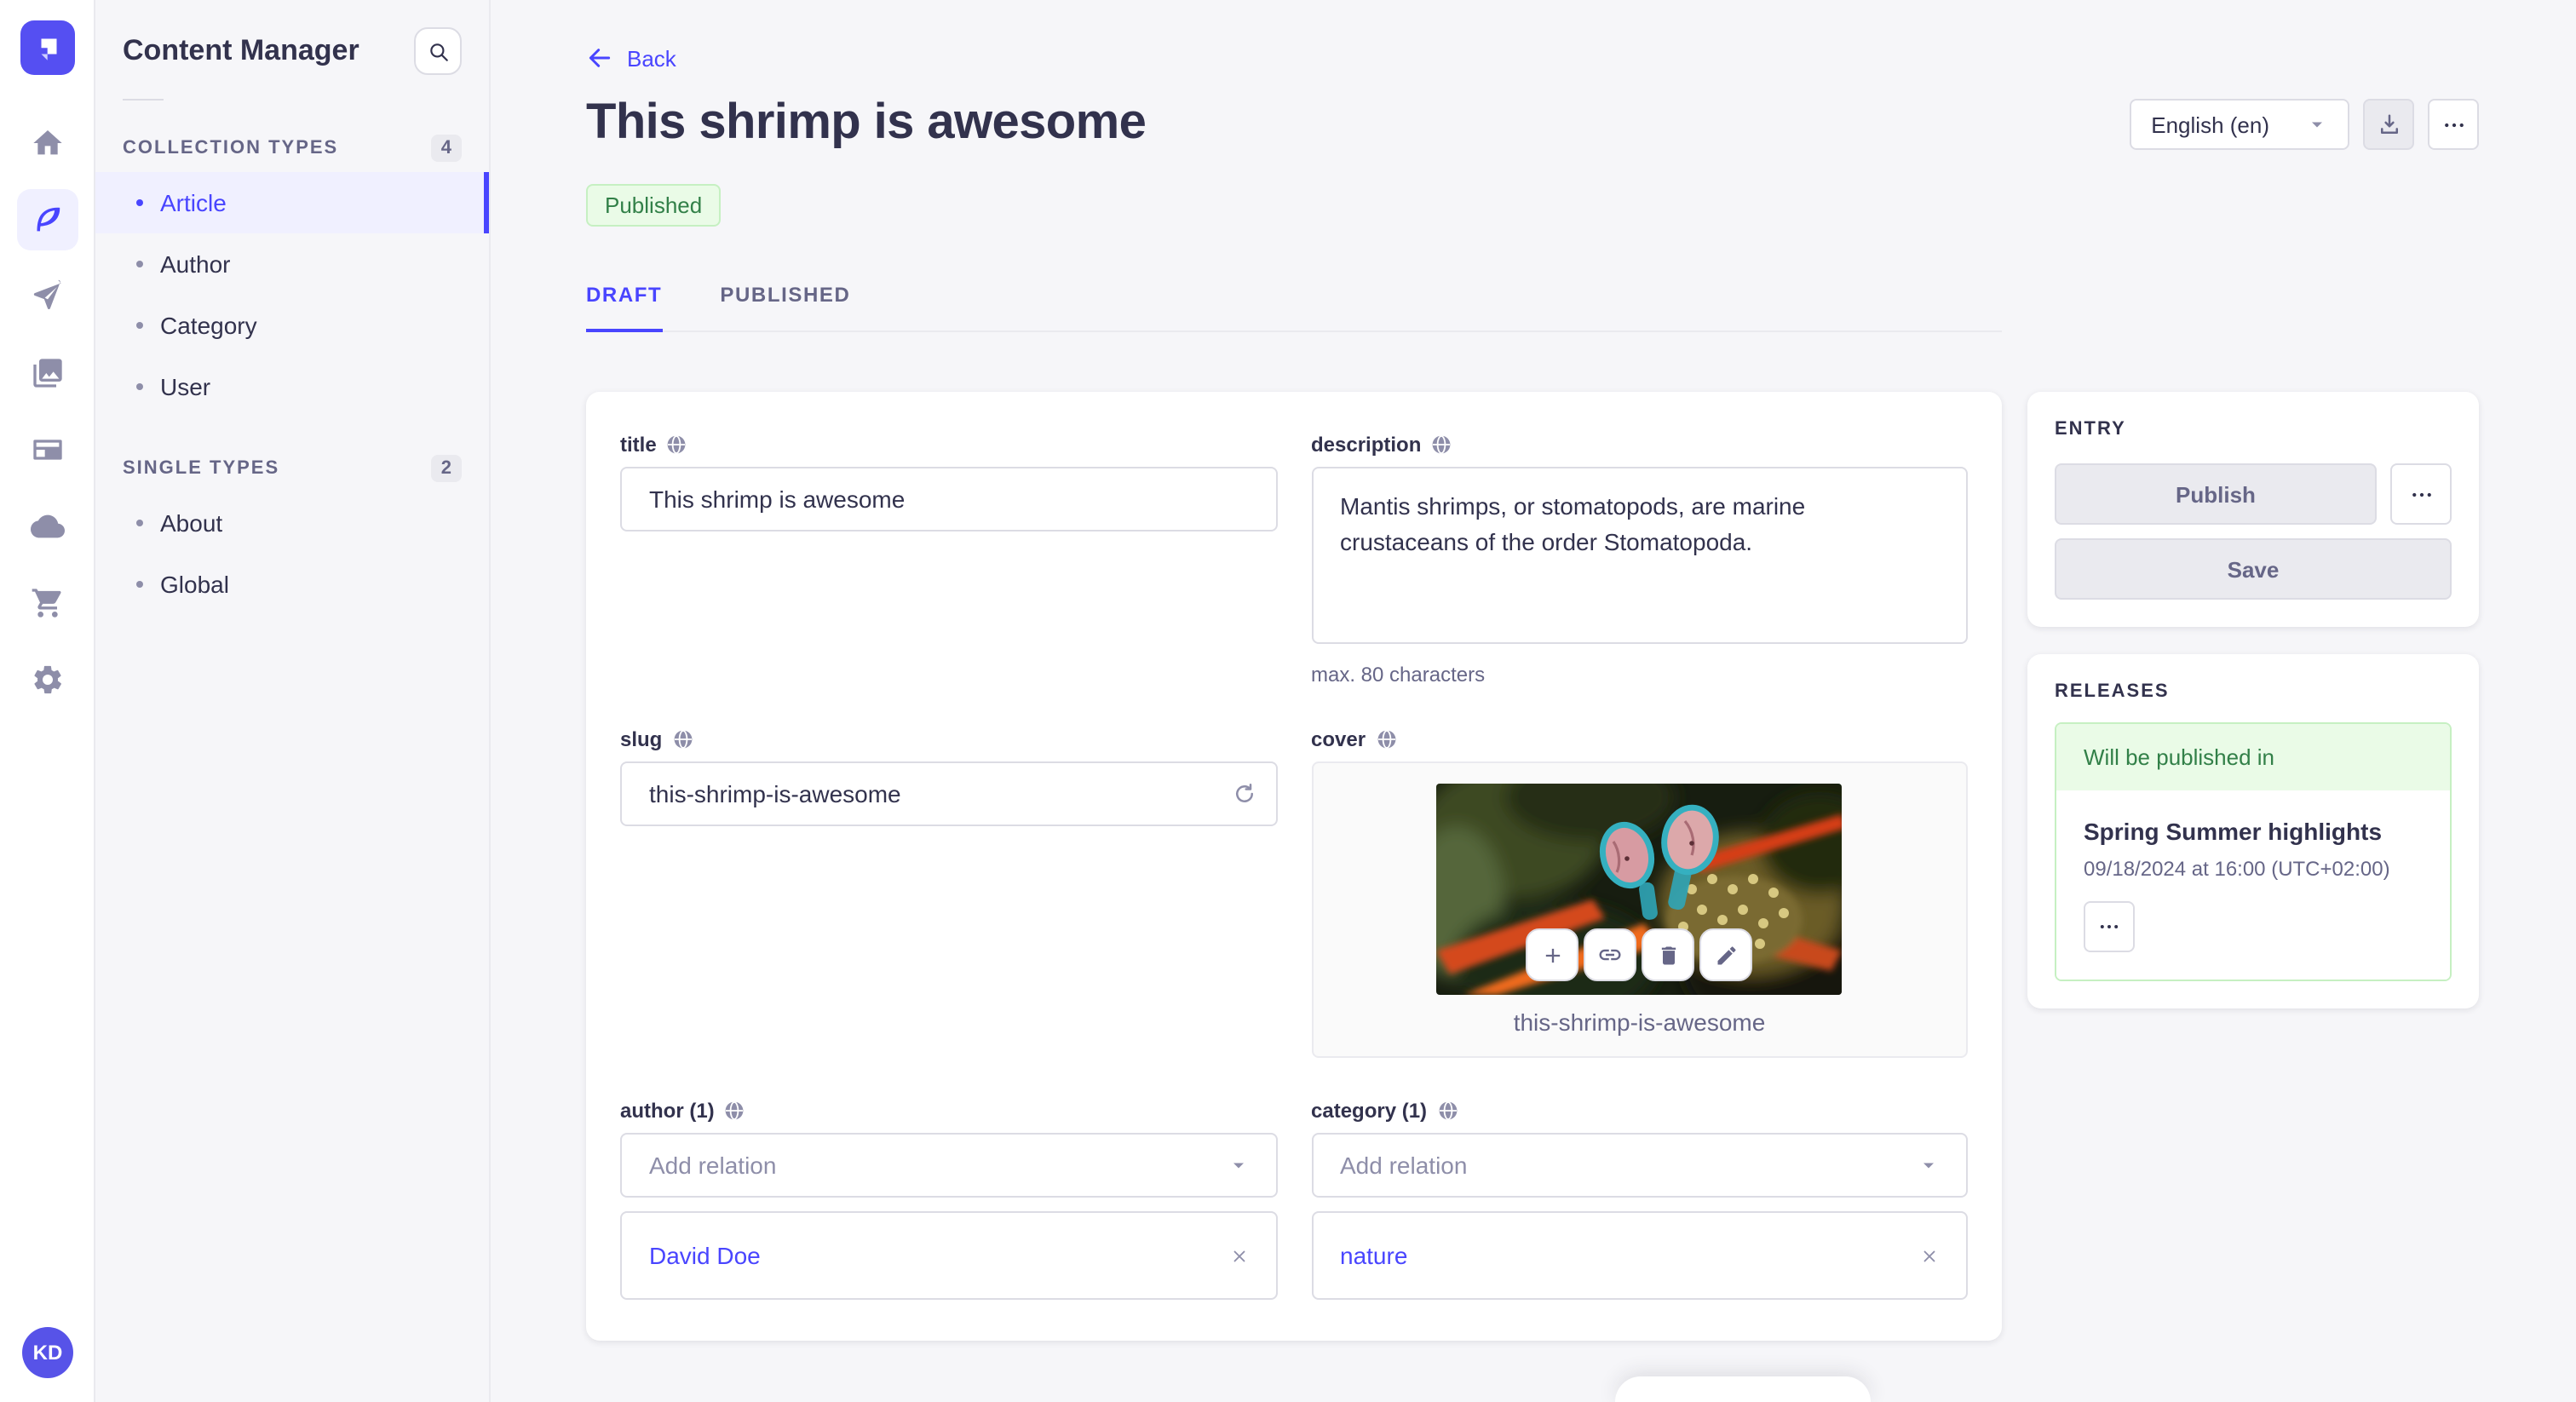  I want to click on category-field-label: category (1), so click(1370, 1111).